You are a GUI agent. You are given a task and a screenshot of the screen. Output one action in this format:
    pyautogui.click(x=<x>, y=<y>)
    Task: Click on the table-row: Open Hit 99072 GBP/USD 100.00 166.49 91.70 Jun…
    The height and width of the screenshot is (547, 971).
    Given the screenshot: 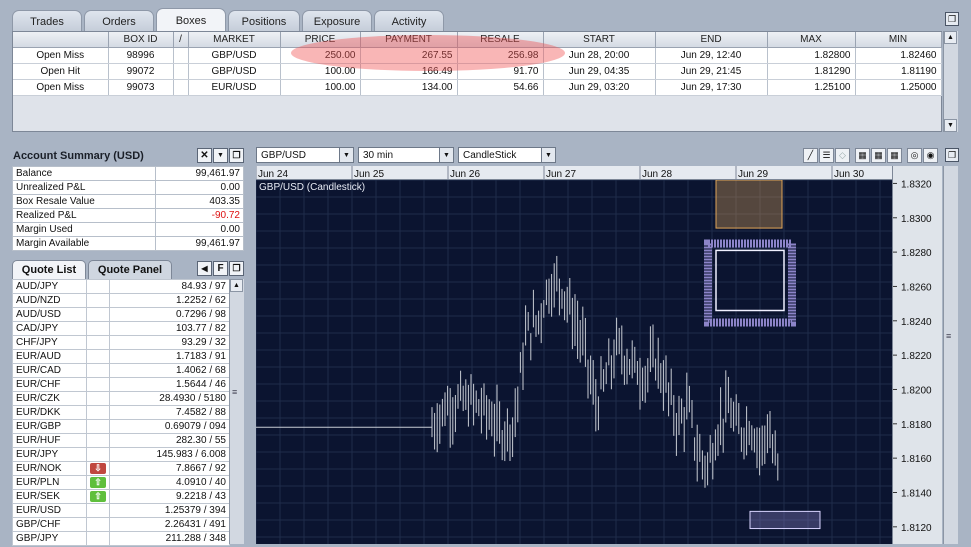 What is the action you would take?
    pyautogui.click(x=477, y=71)
    